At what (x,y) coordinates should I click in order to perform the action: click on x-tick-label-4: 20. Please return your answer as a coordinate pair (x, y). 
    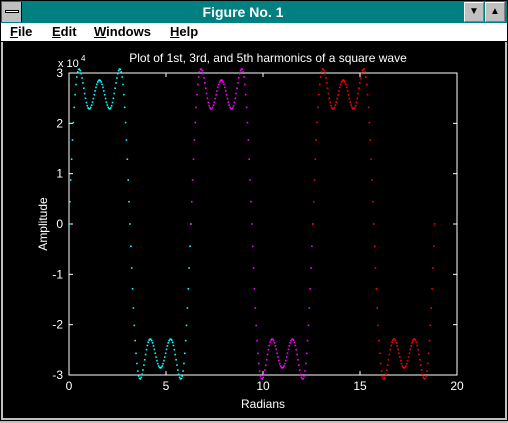
    Looking at the image, I should click on (457, 386).